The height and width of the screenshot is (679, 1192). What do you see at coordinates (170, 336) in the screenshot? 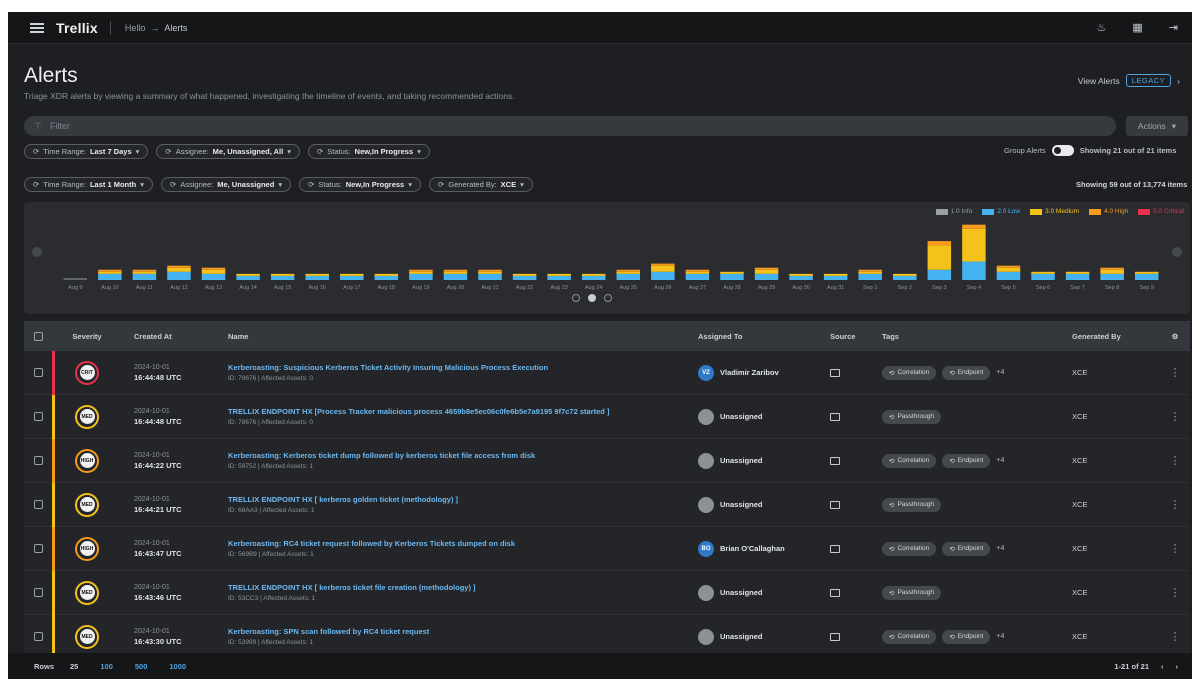
I see `col-created-at: Created At` at bounding box center [170, 336].